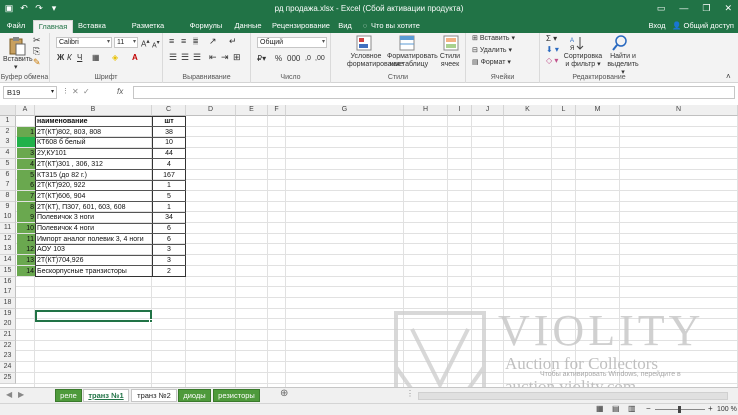 Image resolution: width=738 pixels, height=415 pixels. I want to click on copy-icon: ⎘, so click(36, 51).